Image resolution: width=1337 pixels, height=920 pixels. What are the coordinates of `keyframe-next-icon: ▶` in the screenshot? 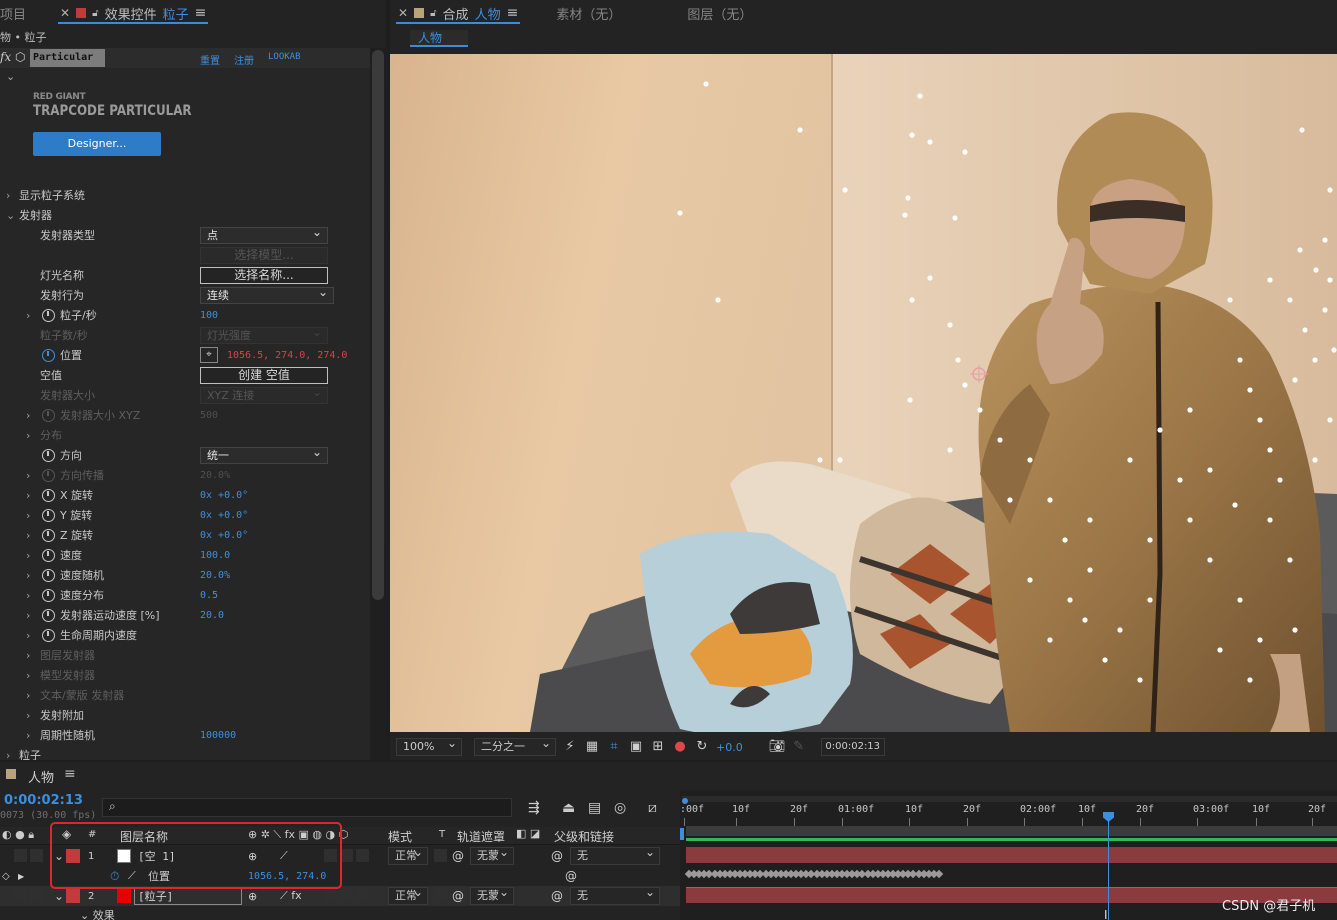 It's located at (21, 876).